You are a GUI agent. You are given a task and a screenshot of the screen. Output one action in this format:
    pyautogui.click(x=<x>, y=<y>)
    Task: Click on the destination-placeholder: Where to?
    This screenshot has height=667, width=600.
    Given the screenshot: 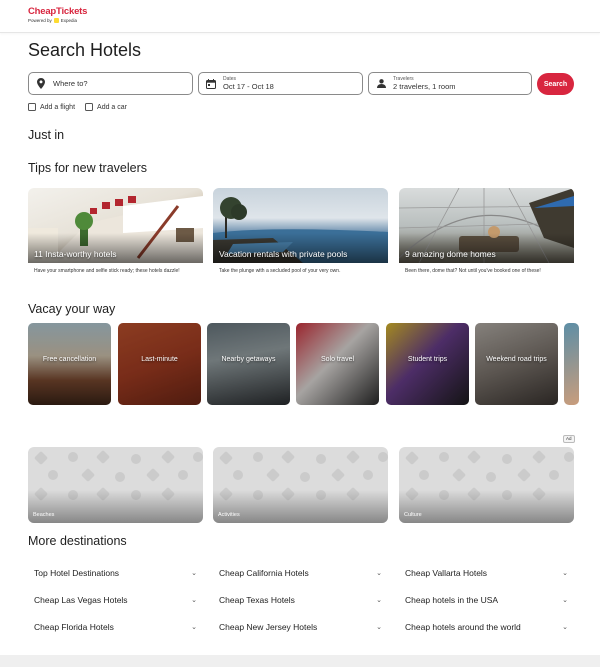 What is the action you would take?
    pyautogui.click(x=70, y=83)
    